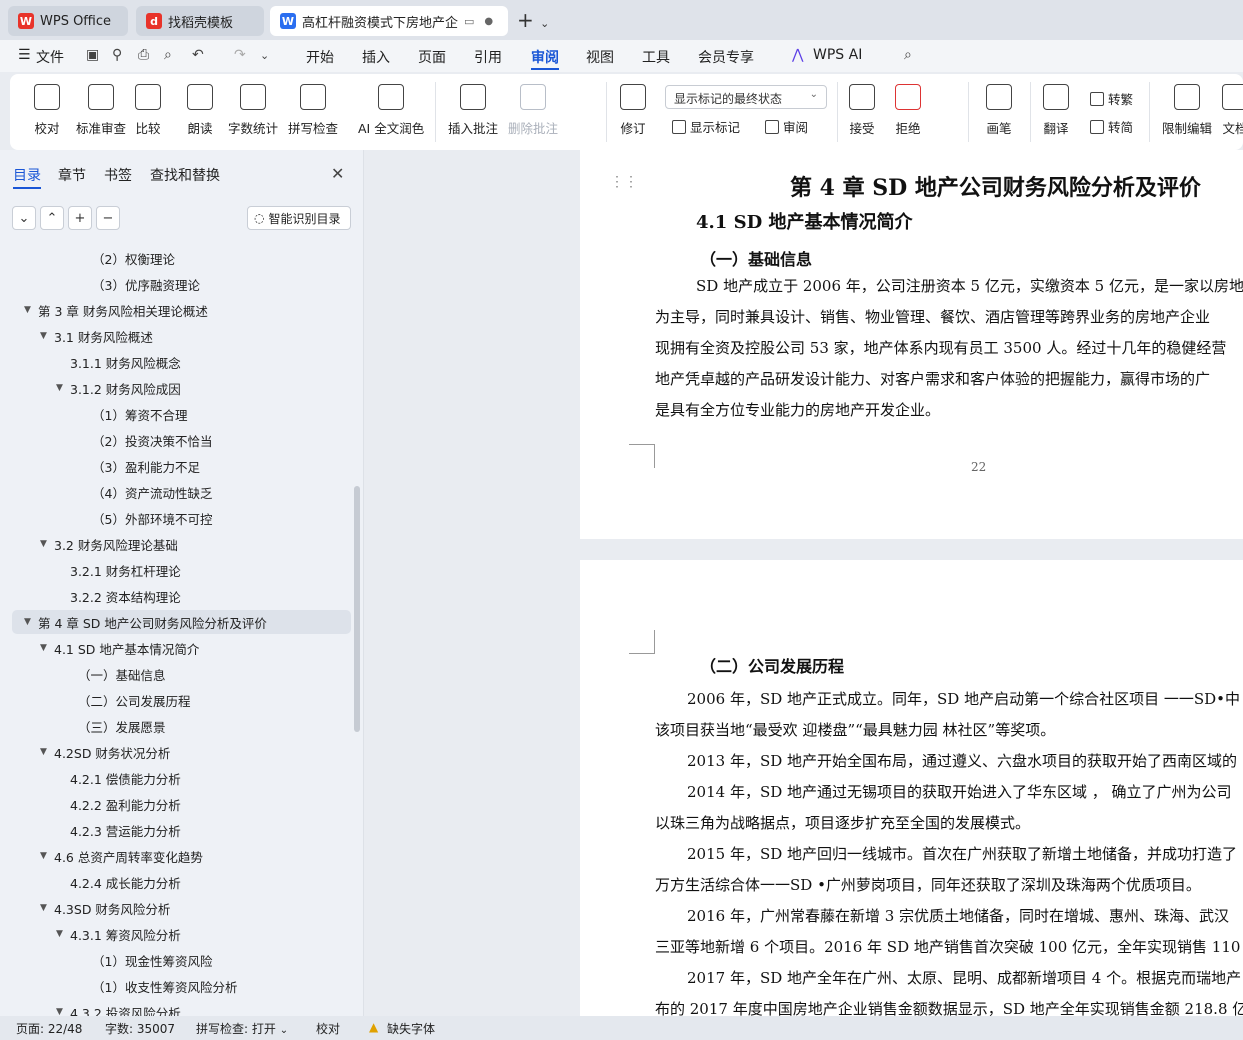 The image size is (1243, 1040). Describe the element at coordinates (837, 55) in the screenshot. I see `menu-wps-ai: WPS AI` at that location.